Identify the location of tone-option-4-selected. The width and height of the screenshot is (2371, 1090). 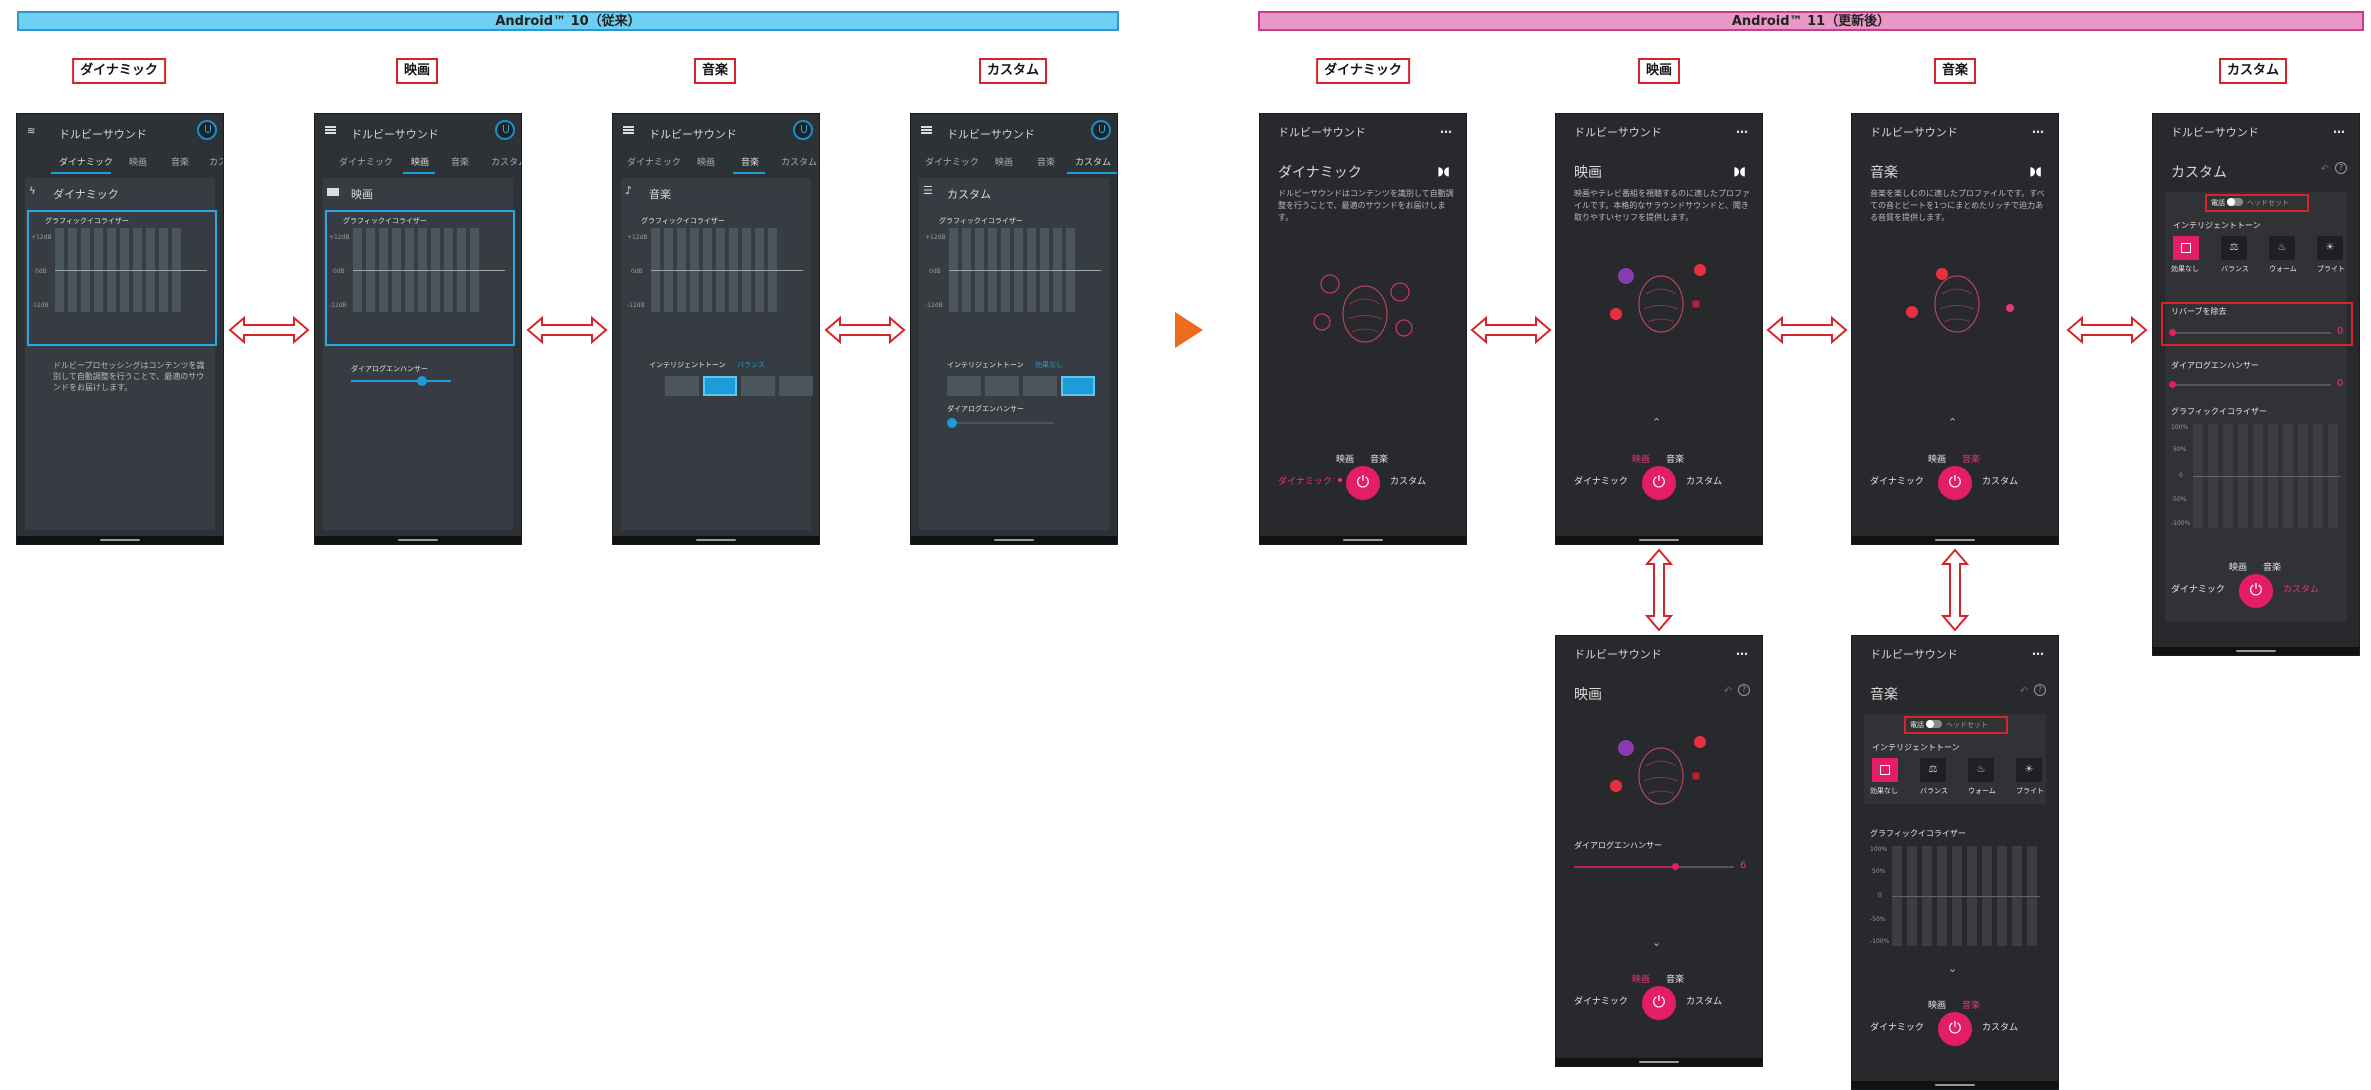
(1078, 386).